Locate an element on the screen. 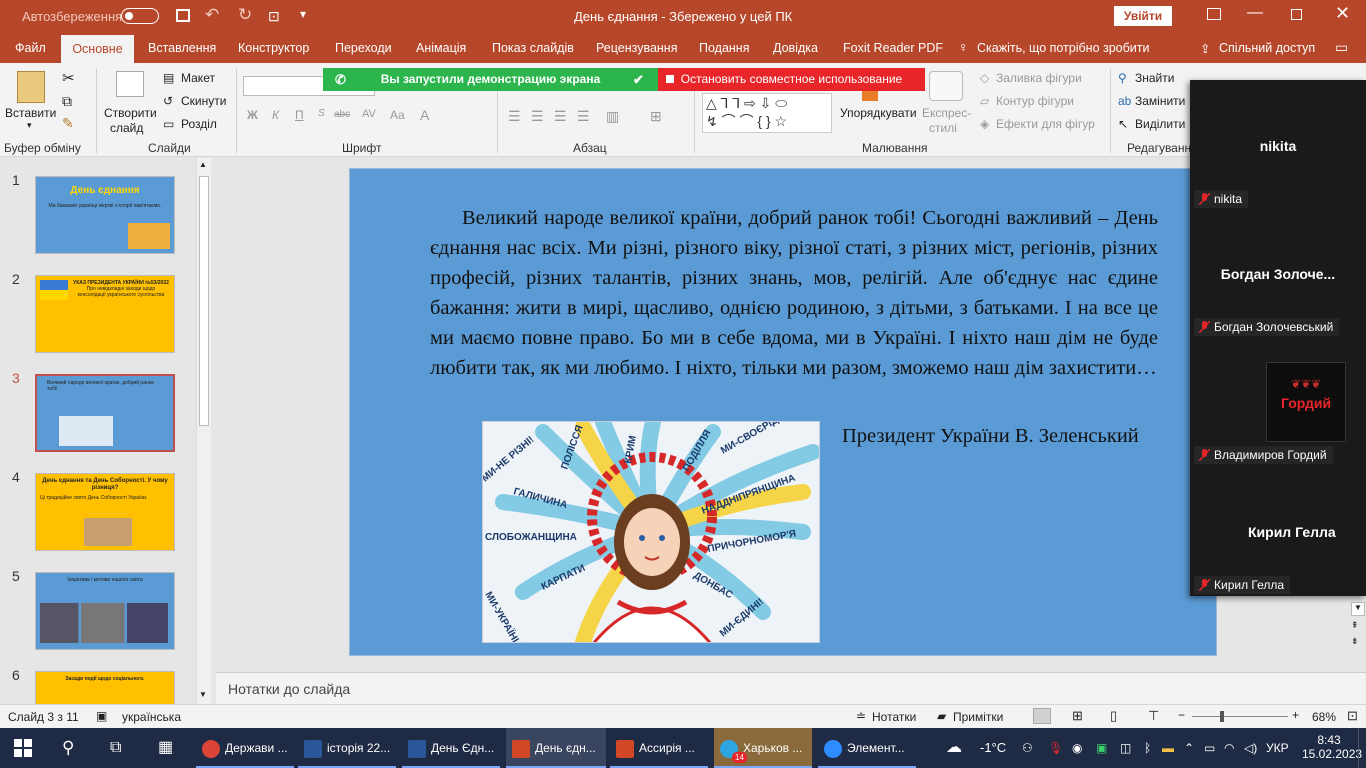  strikethrough-button: abc is located at coordinates (342, 114).